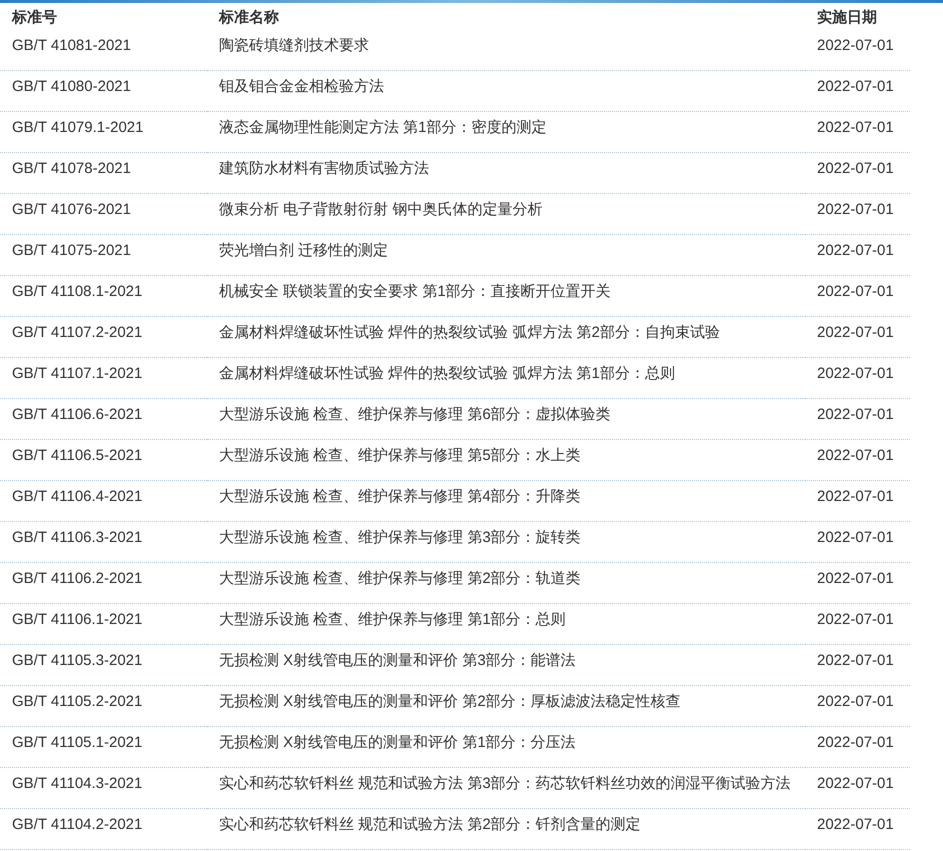 This screenshot has height=851, width=943. I want to click on table-cell: 微束分析 电子背散射衍射 钢中奥氏体的定量分析, so click(506, 214).